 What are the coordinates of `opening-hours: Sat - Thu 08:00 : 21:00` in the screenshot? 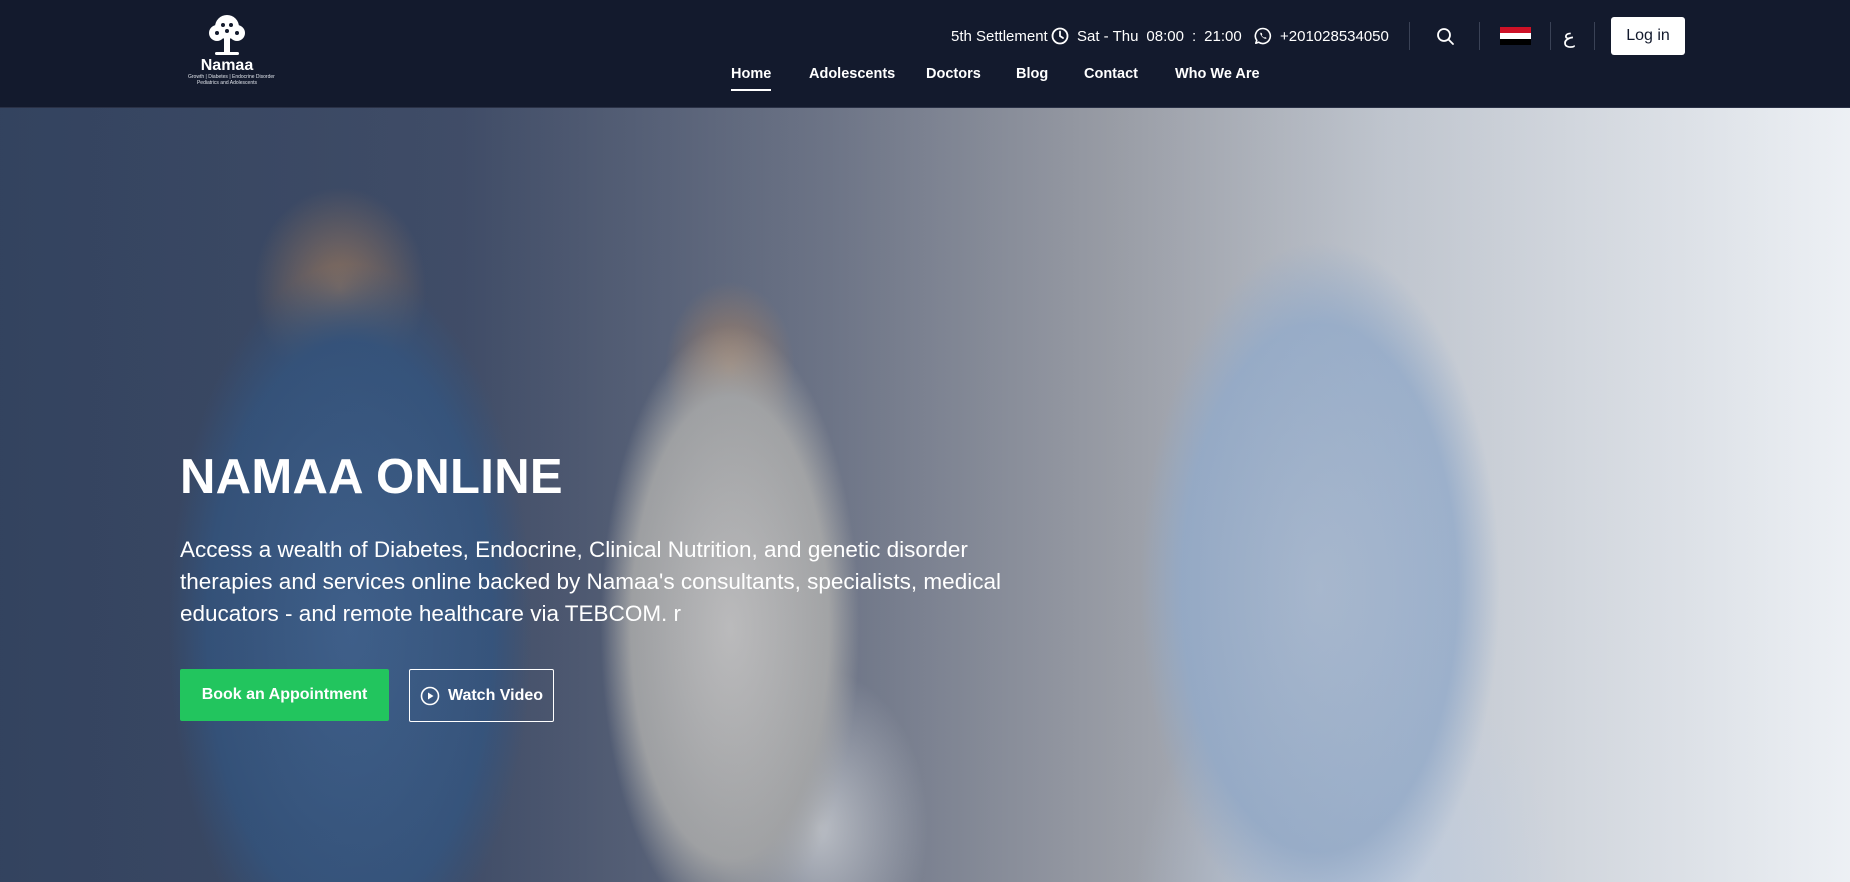 It's located at (1146, 36).